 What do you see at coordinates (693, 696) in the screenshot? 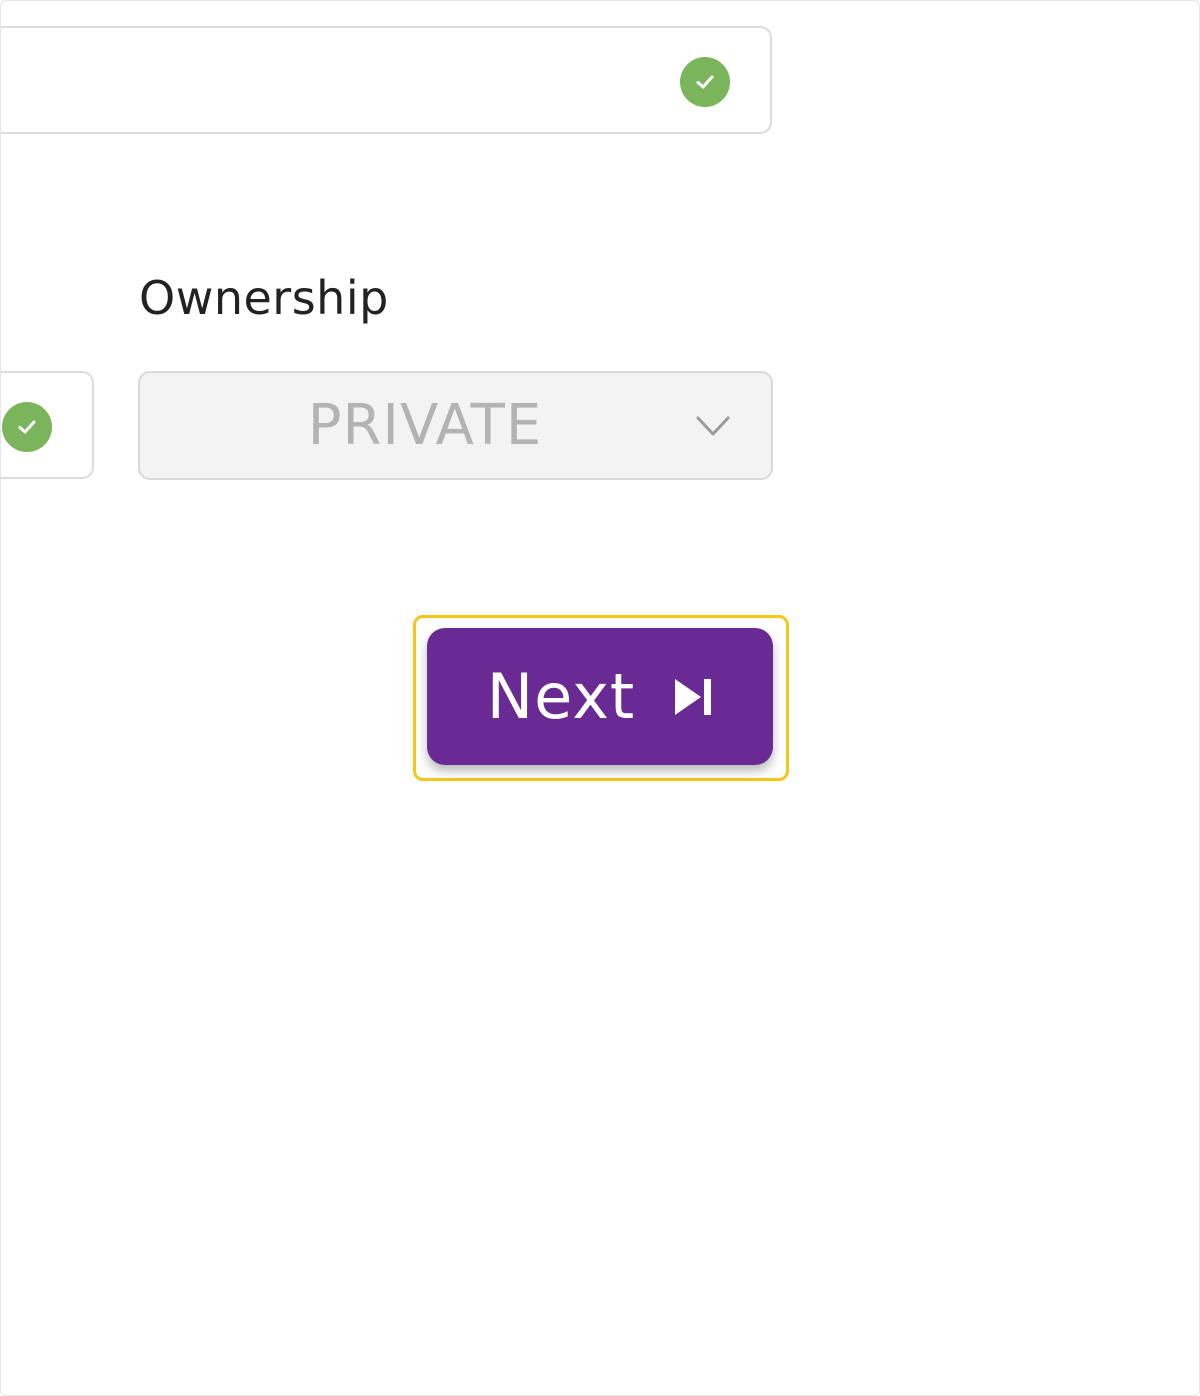
I see `skip-next-icon` at bounding box center [693, 696].